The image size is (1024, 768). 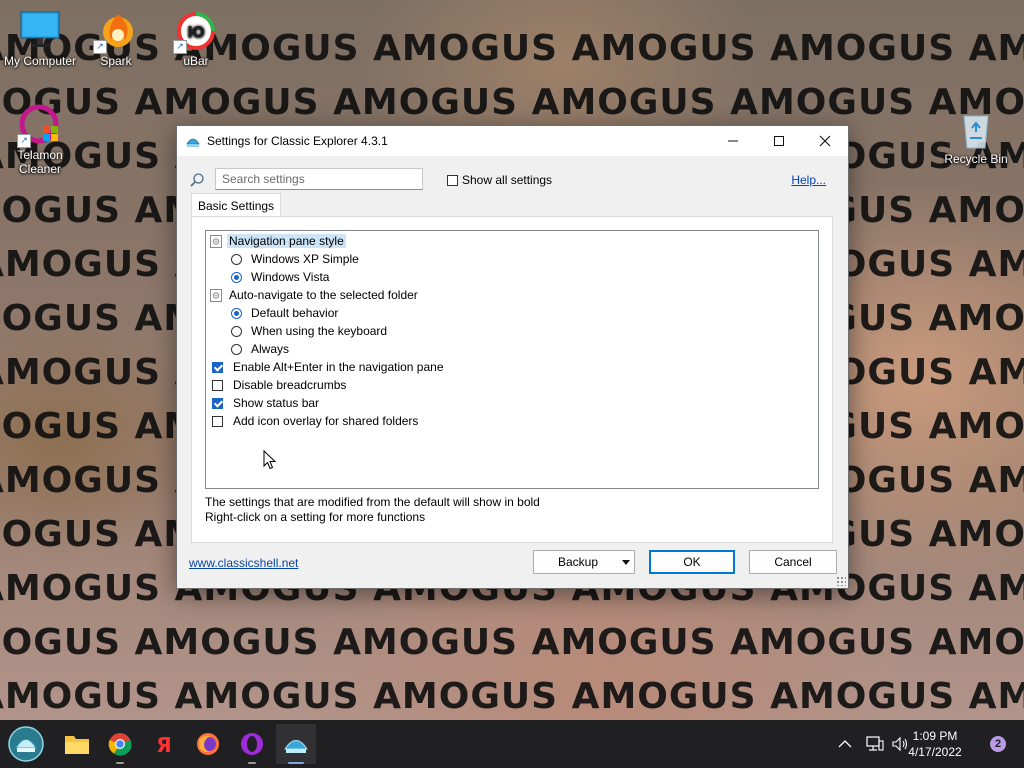 I want to click on setting-checkbox-show-status-bar: Show status bar, so click(x=266, y=403).